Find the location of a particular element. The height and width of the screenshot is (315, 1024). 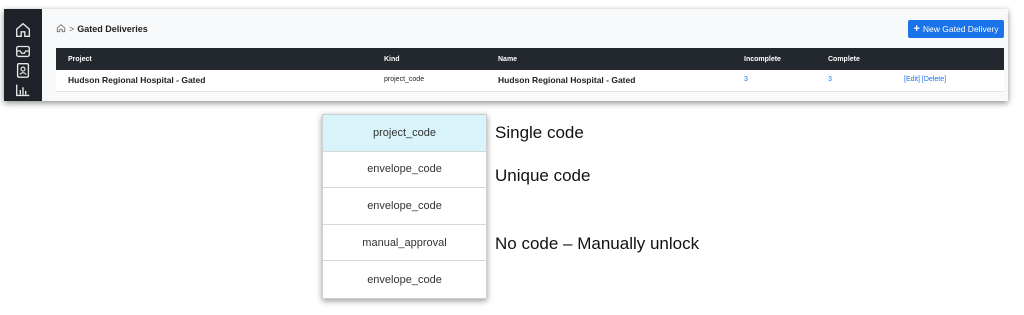

kind-option-manual-approval: manual_approval is located at coordinates (404, 243).